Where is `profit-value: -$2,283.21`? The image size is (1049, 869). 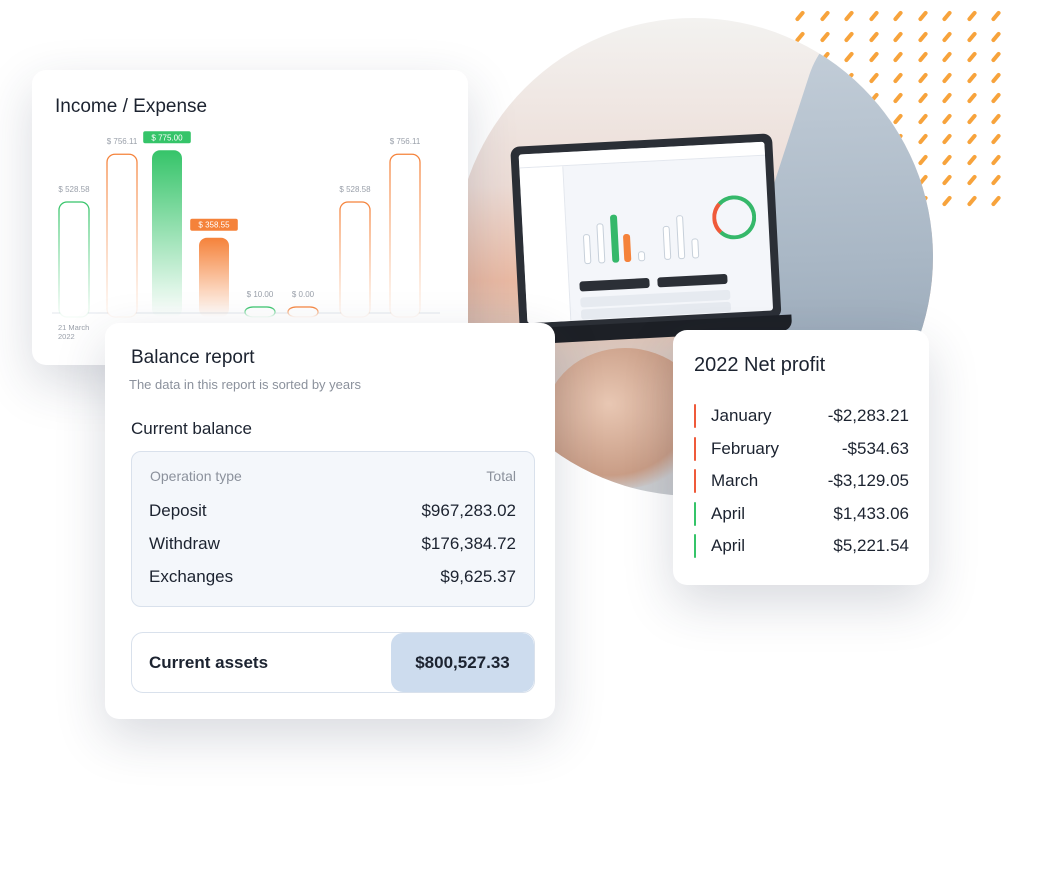 profit-value: -$2,283.21 is located at coordinates (868, 415).